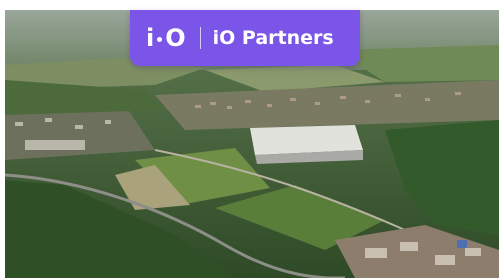 The image size is (499, 278). I want to click on io-logo: i O, so click(166, 38).